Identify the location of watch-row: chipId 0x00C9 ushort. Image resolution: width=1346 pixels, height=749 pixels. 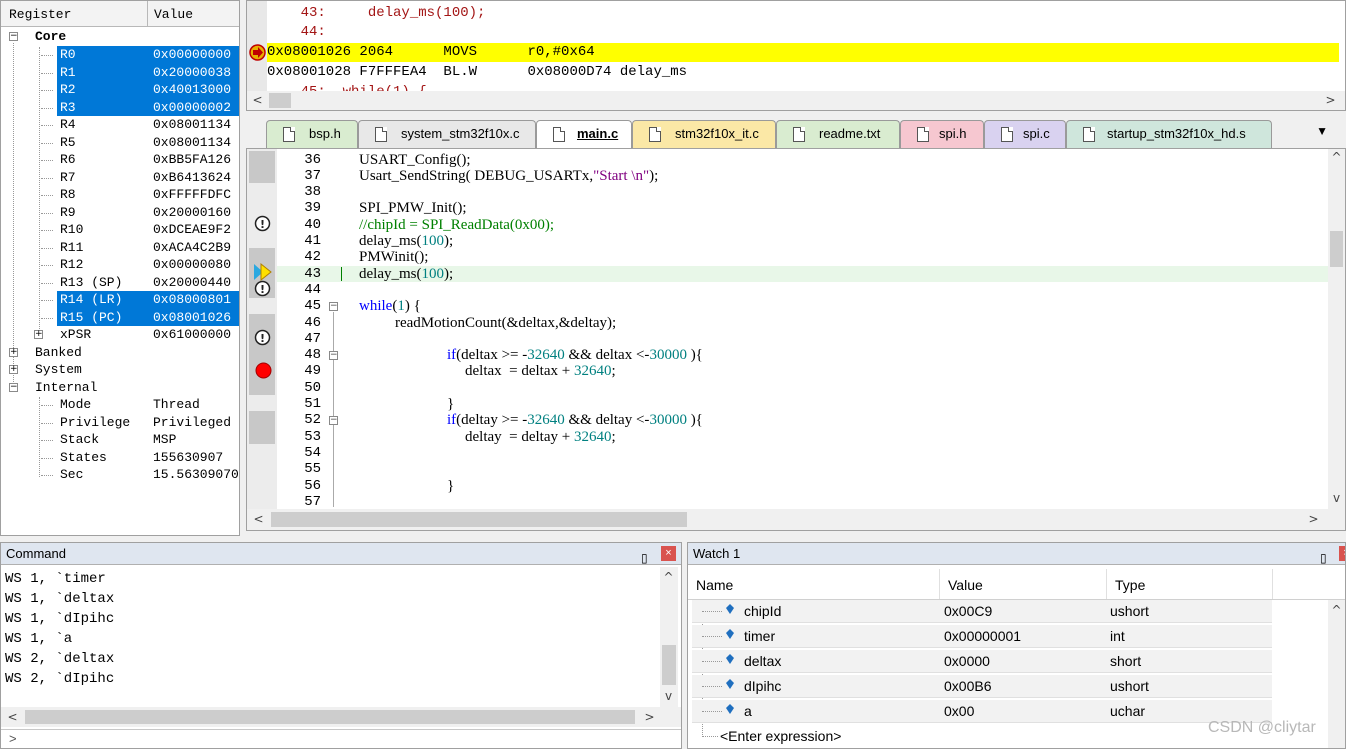
(1016, 611).